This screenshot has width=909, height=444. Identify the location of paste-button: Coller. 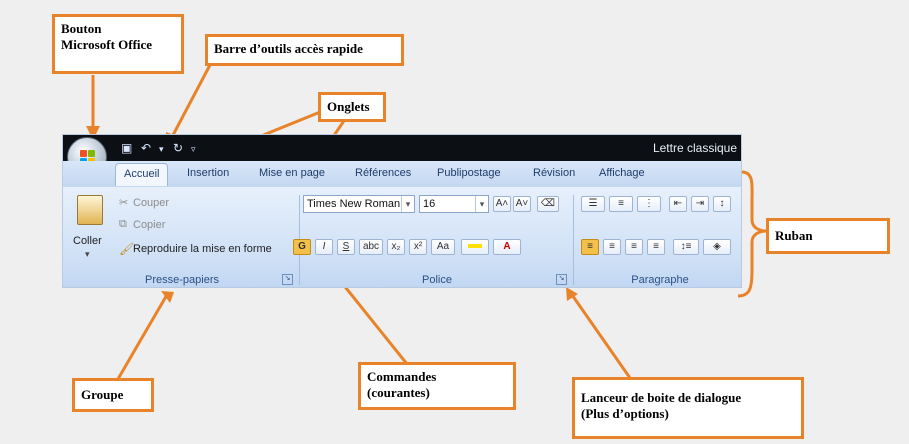
(87, 241).